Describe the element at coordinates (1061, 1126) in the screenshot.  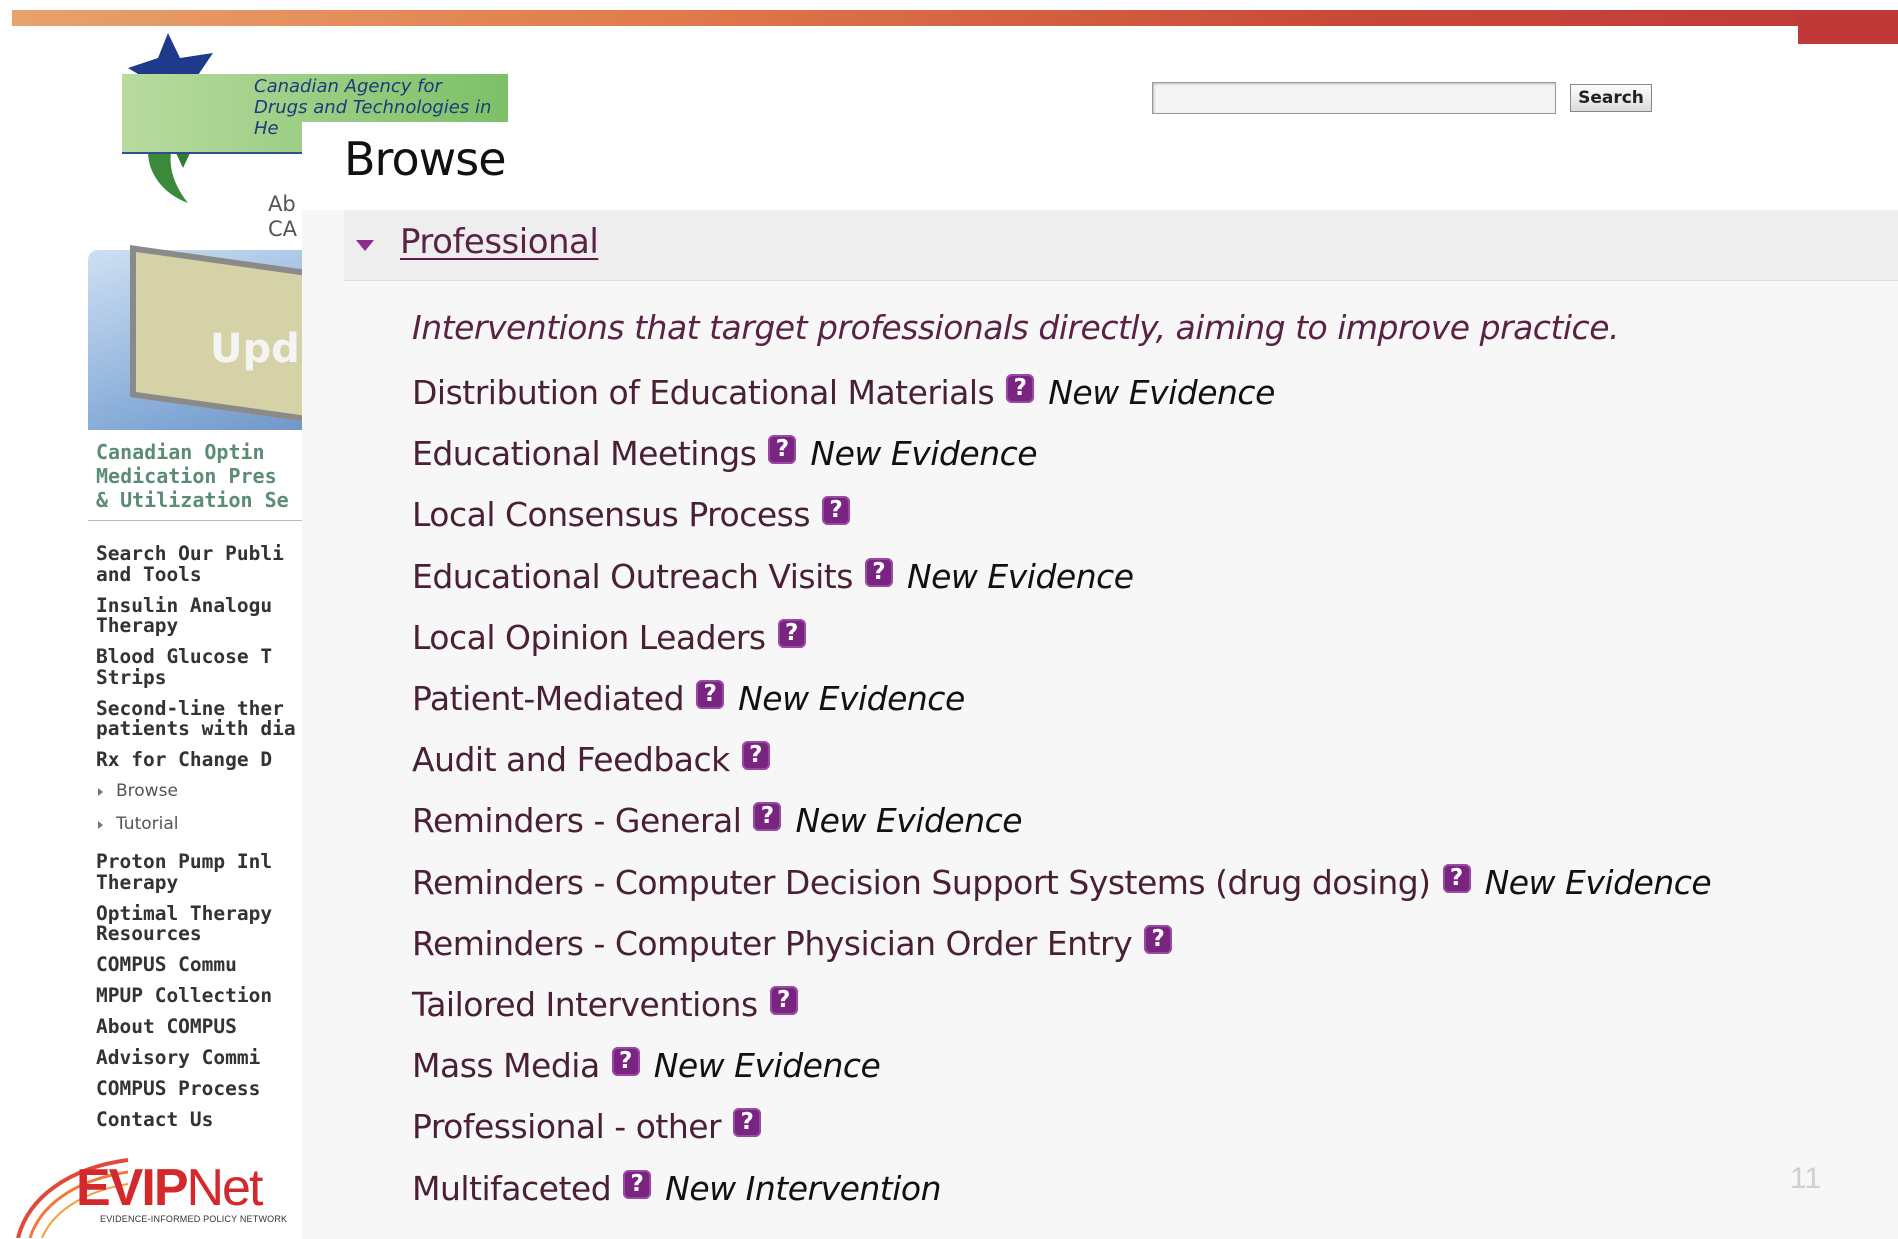
I see `intervention-item: Professional - other?` at that location.